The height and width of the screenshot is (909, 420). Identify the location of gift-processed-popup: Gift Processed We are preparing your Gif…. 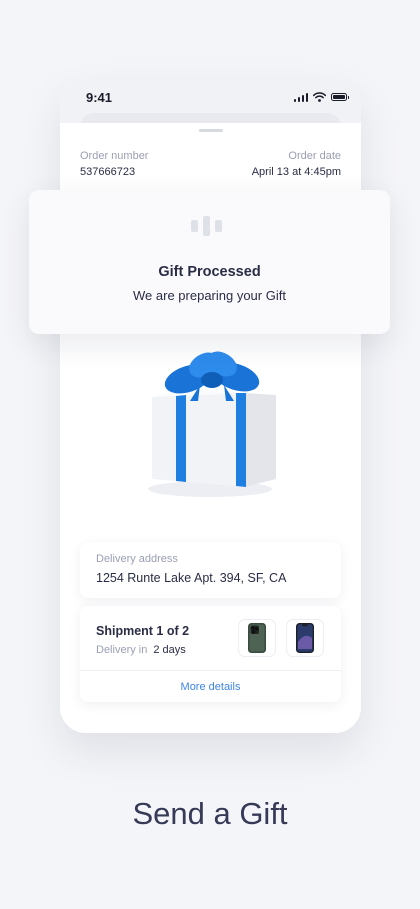
(209, 262).